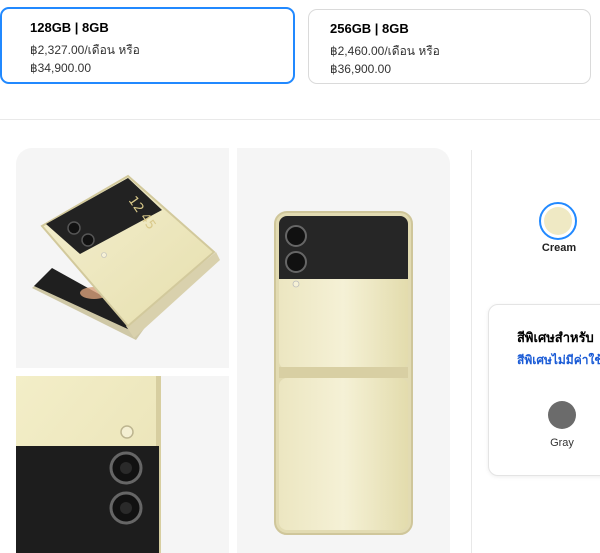 The image size is (600, 553). Describe the element at coordinates (369, 28) in the screenshot. I see `storage-capacity: 256GB | 8GB` at that location.